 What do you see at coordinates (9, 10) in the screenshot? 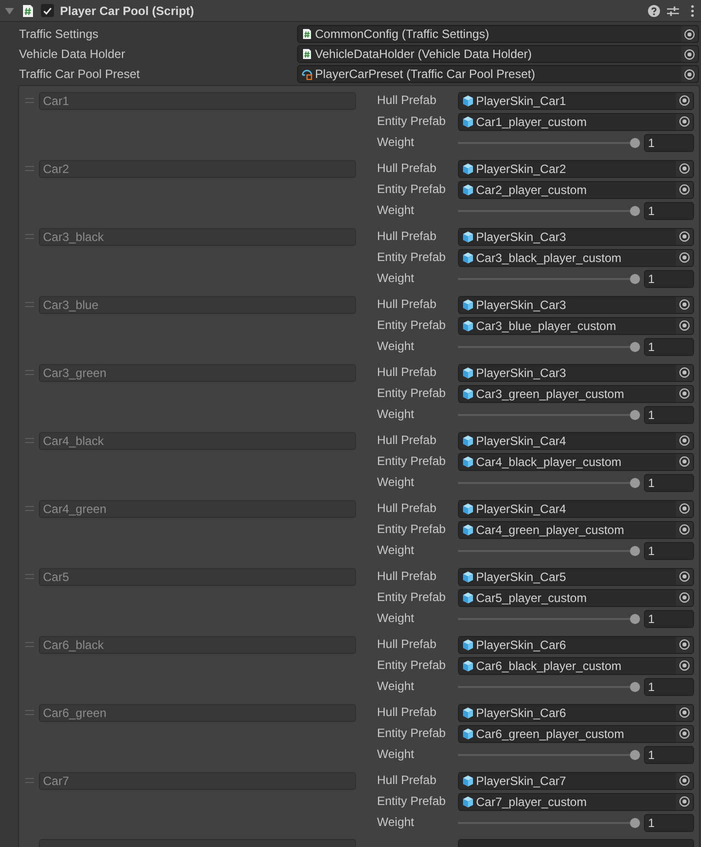
I see `foldout-triangle-icon` at bounding box center [9, 10].